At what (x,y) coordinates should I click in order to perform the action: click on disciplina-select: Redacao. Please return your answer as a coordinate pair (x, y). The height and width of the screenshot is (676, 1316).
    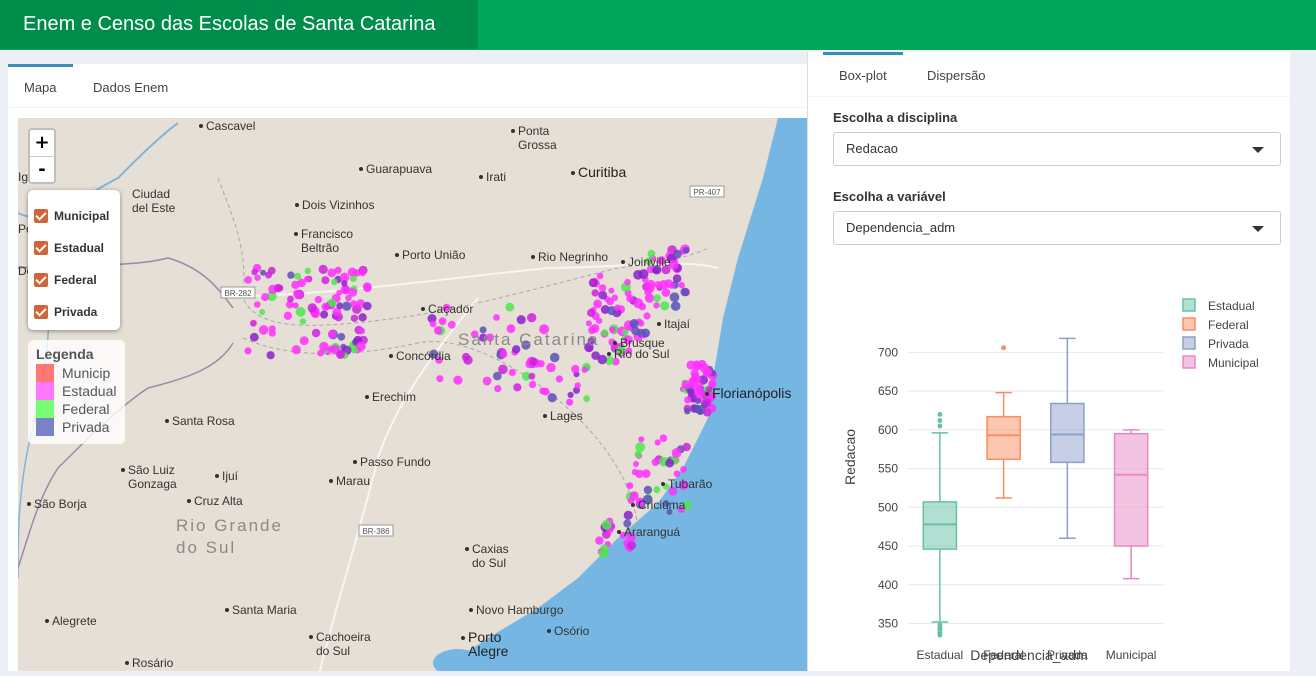
    Looking at the image, I should click on (1057, 149).